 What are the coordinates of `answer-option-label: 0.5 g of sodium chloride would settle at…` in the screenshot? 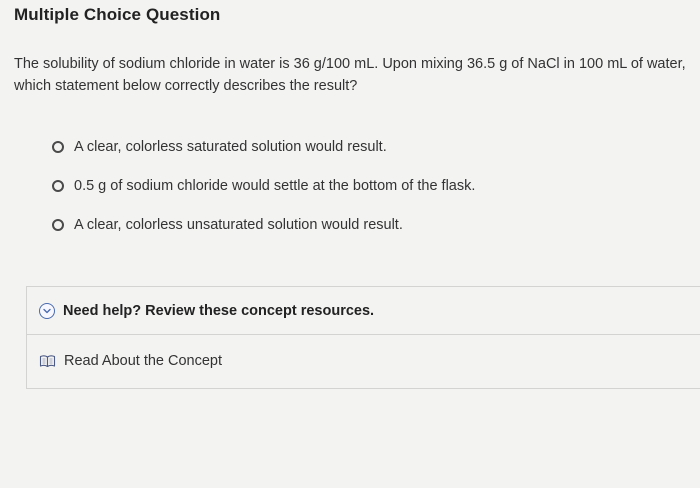 It's located at (275, 185).